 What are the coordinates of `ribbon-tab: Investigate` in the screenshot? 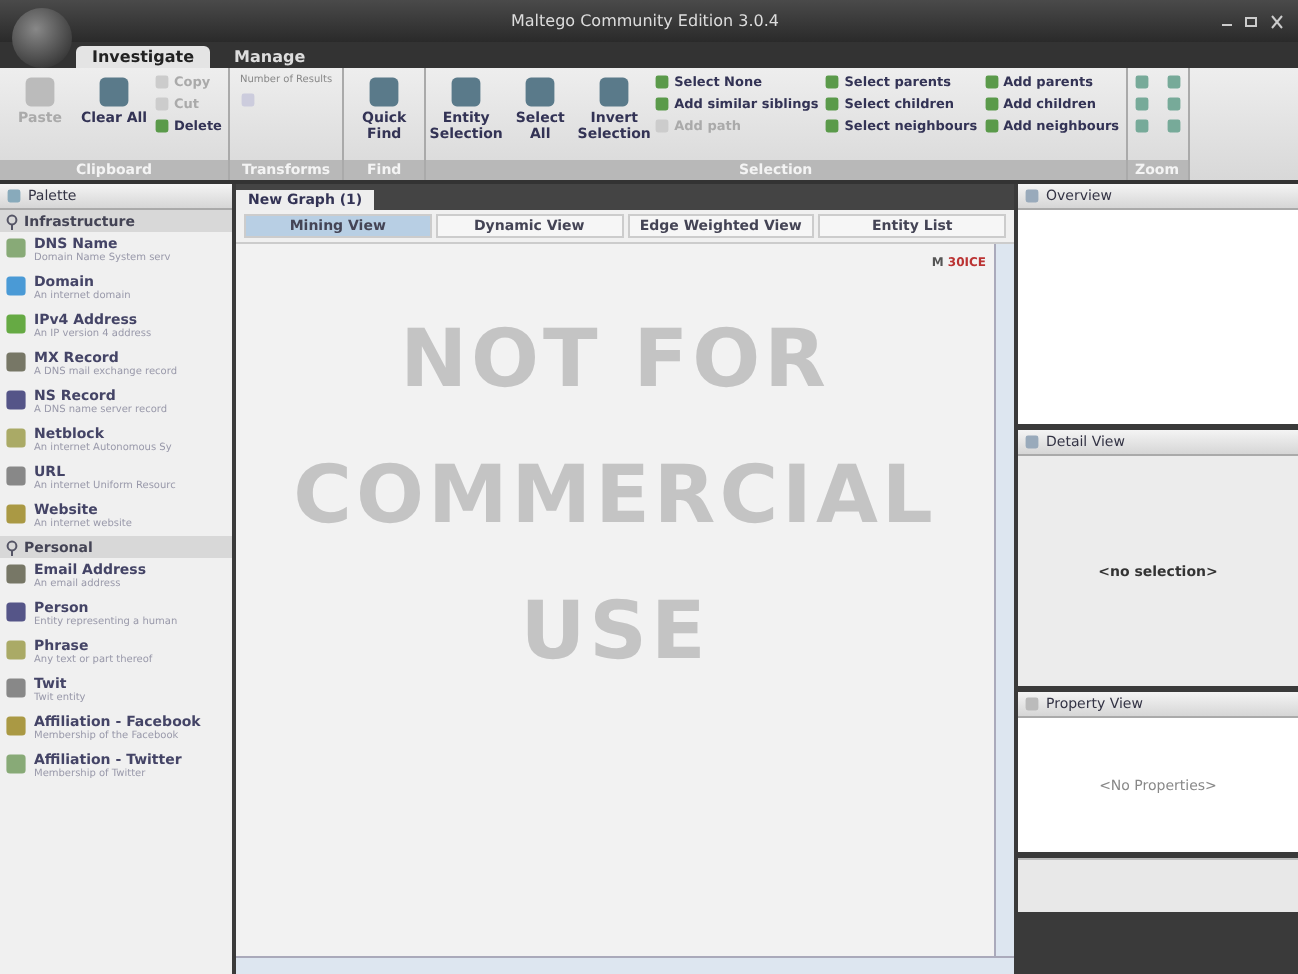 It's located at (143, 57).